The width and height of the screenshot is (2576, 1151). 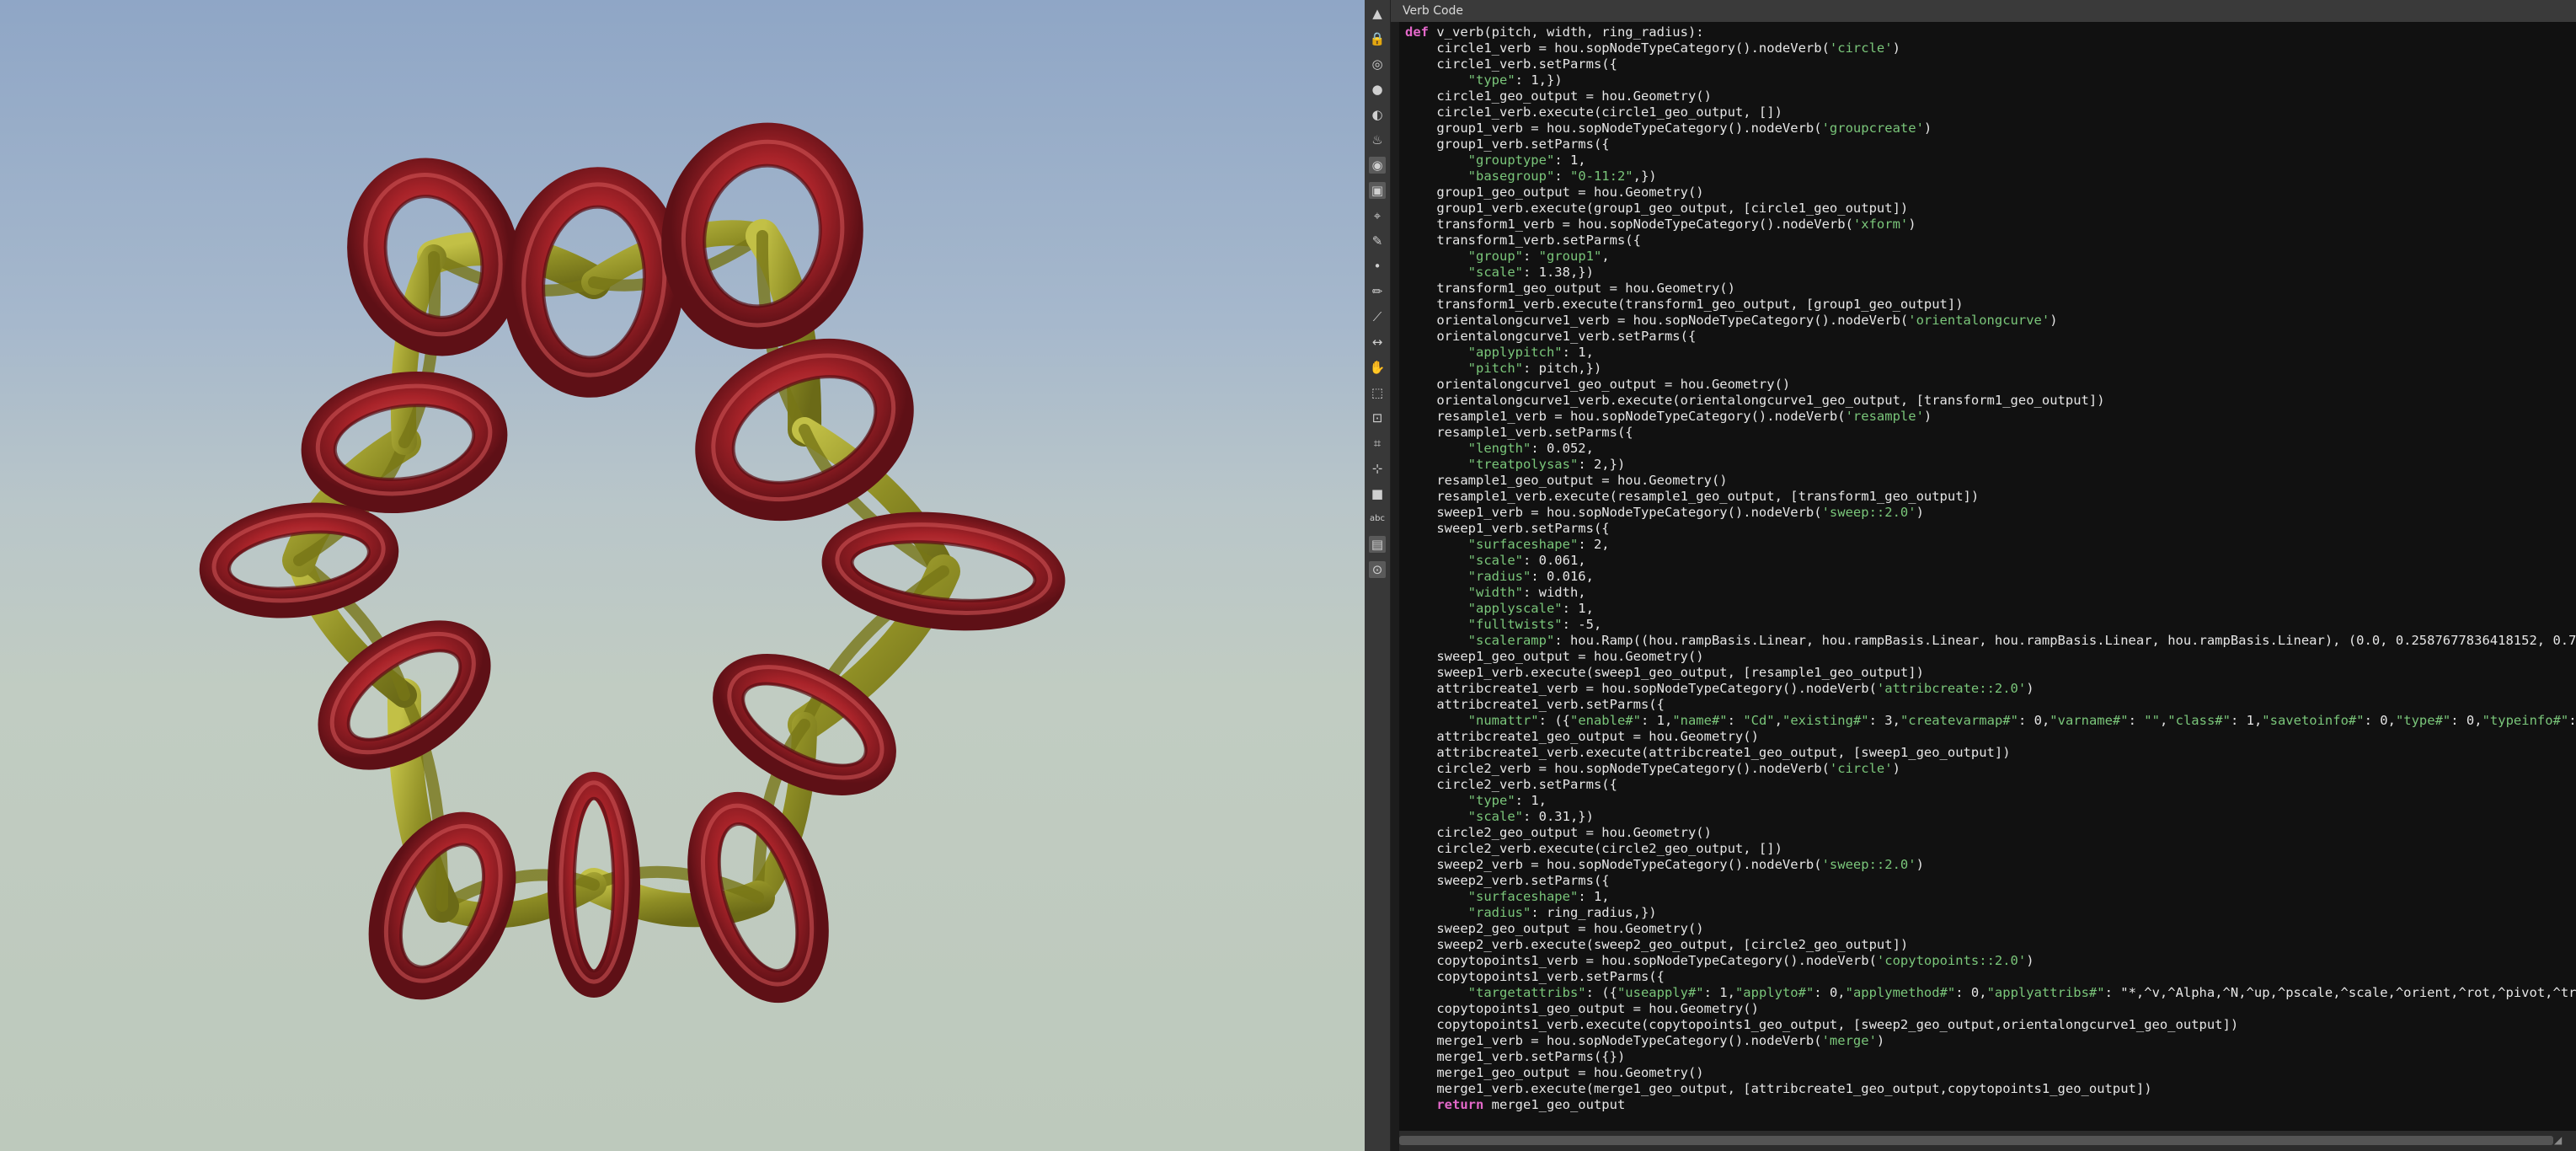 I want to click on code-line: circle2_verb.setParms({, so click(x=1990, y=785).